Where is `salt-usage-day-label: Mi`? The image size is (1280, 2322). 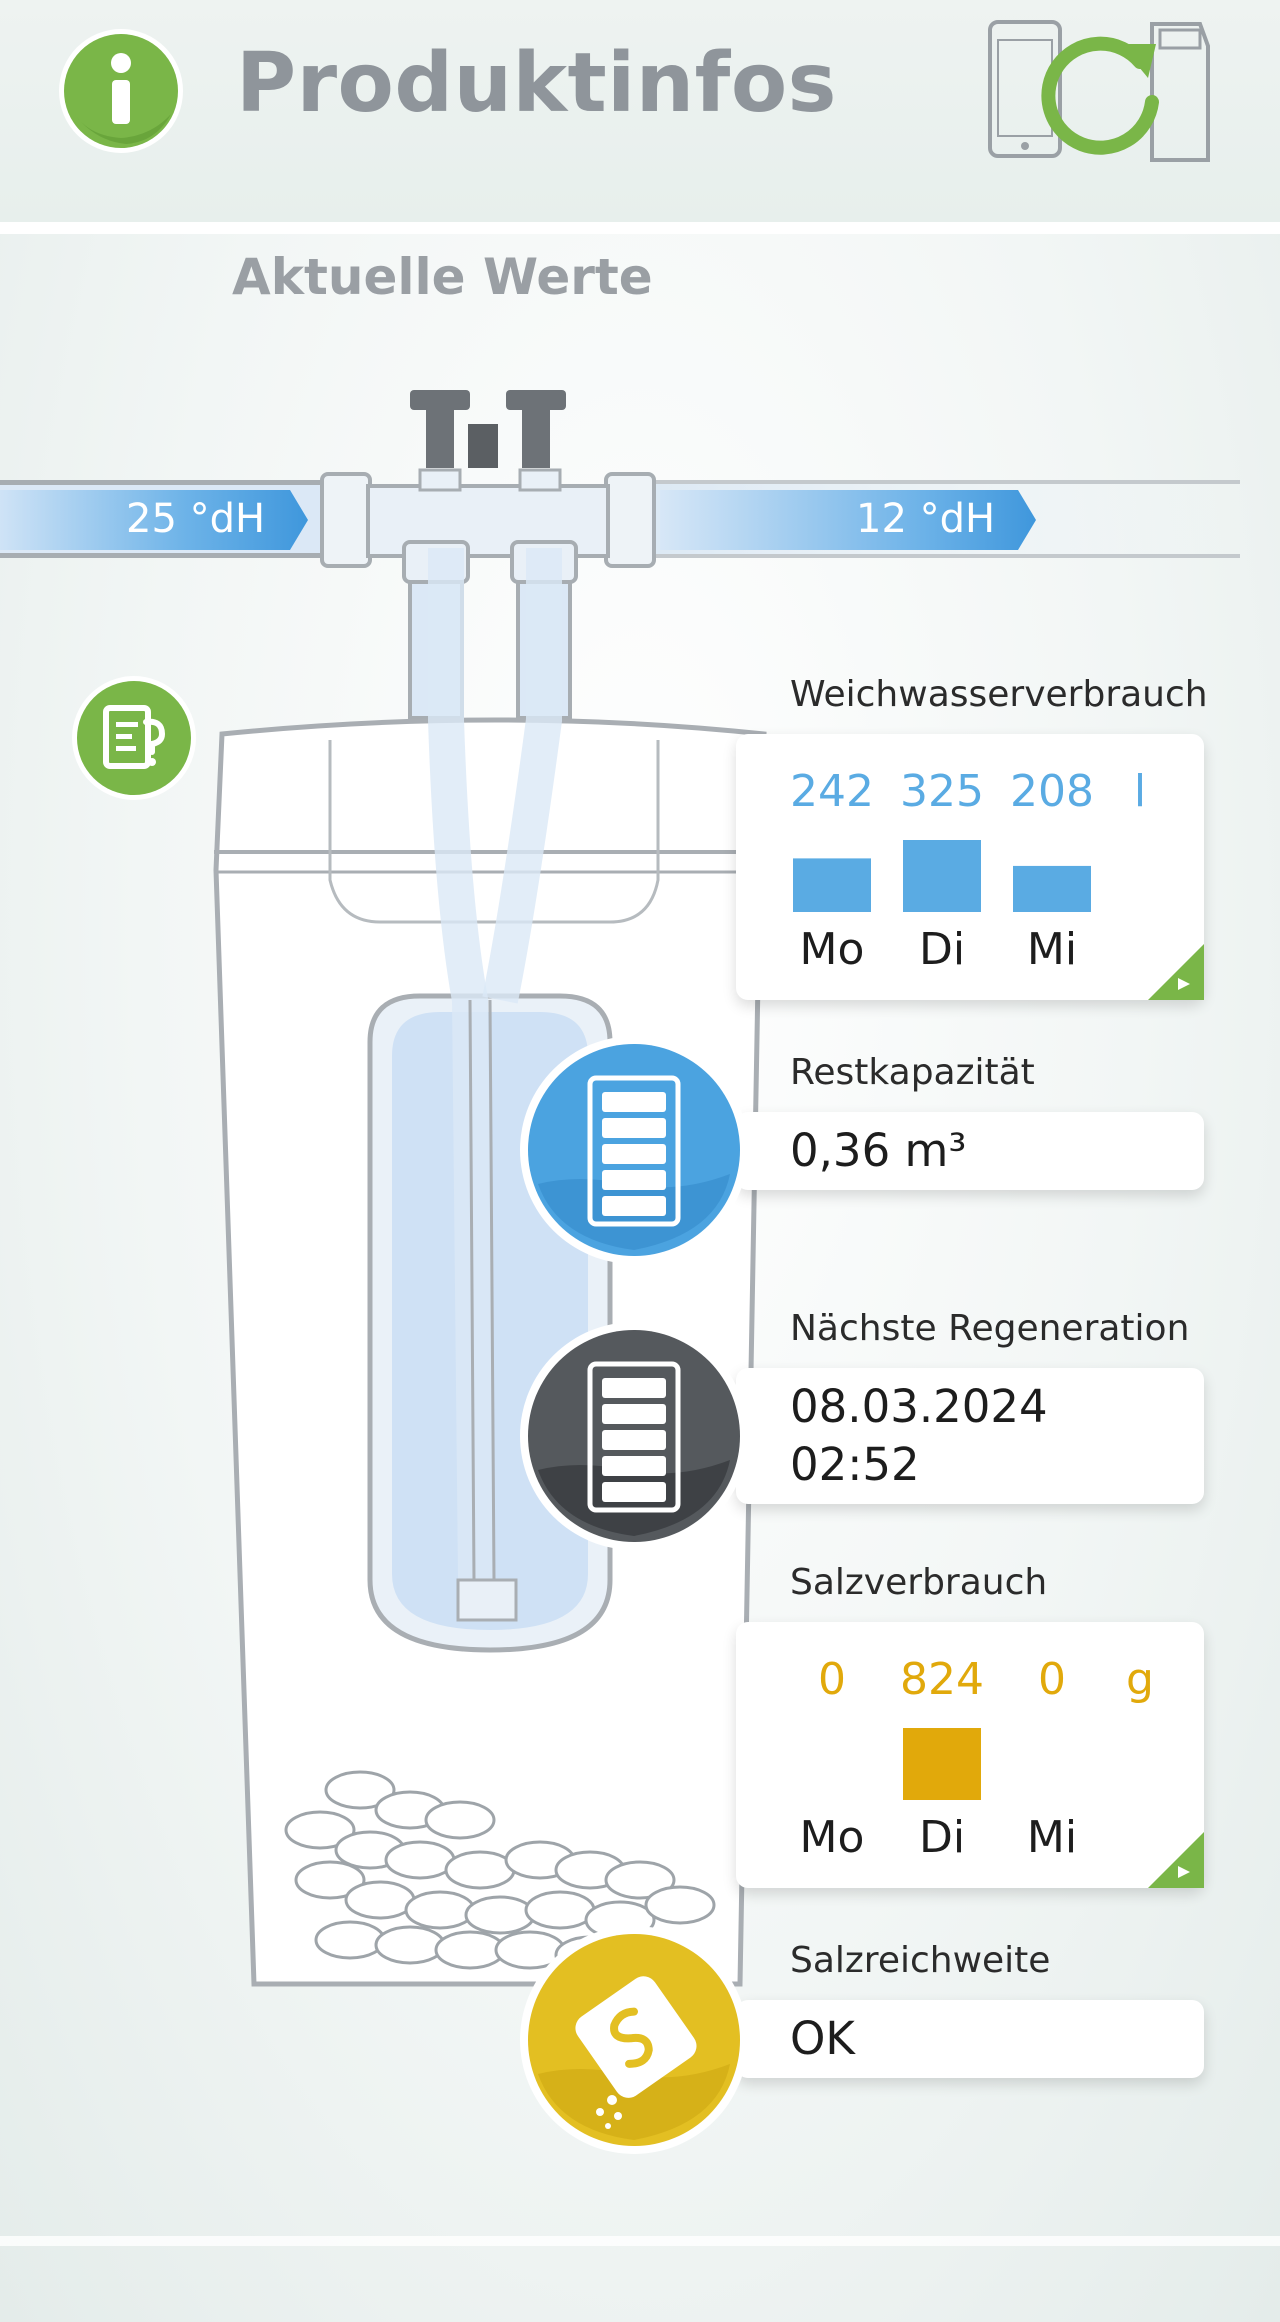 salt-usage-day-label: Mi is located at coordinates (1052, 1837).